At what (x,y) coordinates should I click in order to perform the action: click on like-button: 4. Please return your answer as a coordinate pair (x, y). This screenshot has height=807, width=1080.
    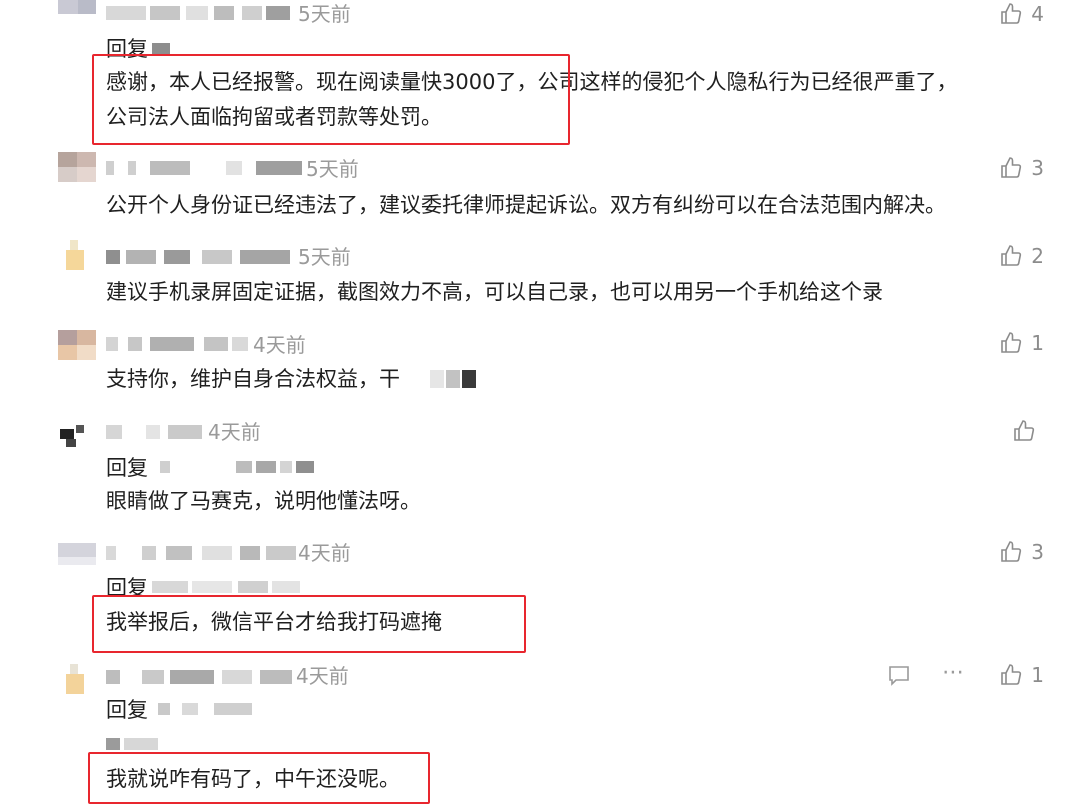
    Looking at the image, I should click on (1021, 14).